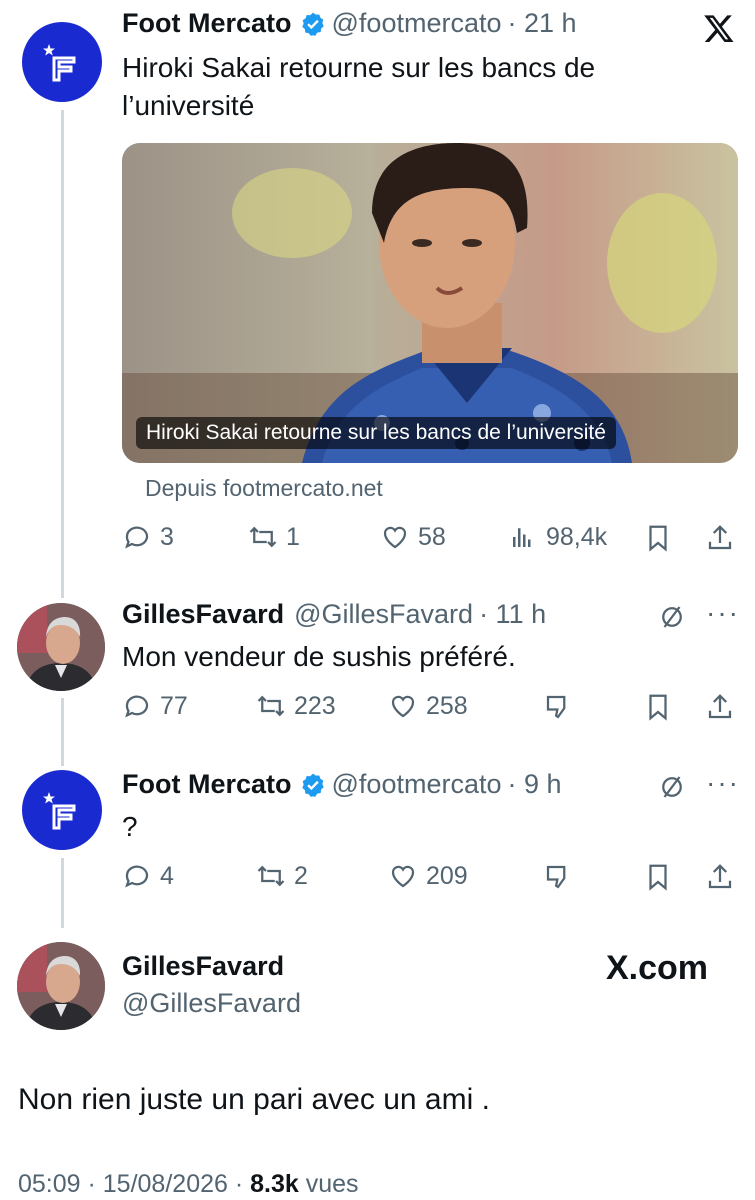 This screenshot has width=755, height=1200. What do you see at coordinates (577, 536) in the screenshot?
I see `views-count: 98,4k` at bounding box center [577, 536].